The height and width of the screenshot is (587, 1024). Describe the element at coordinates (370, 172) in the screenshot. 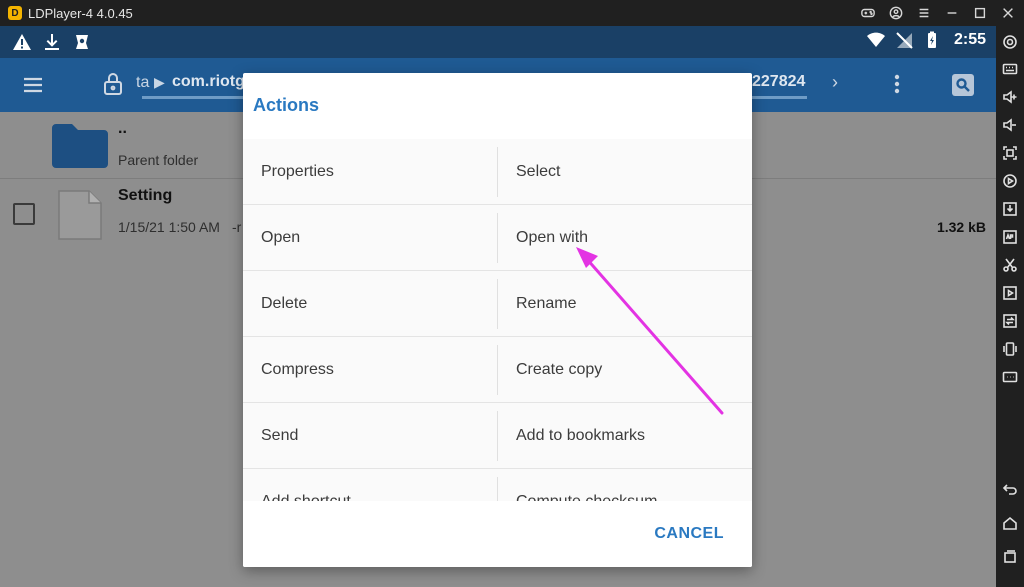

I see `action-properties: Properties` at that location.